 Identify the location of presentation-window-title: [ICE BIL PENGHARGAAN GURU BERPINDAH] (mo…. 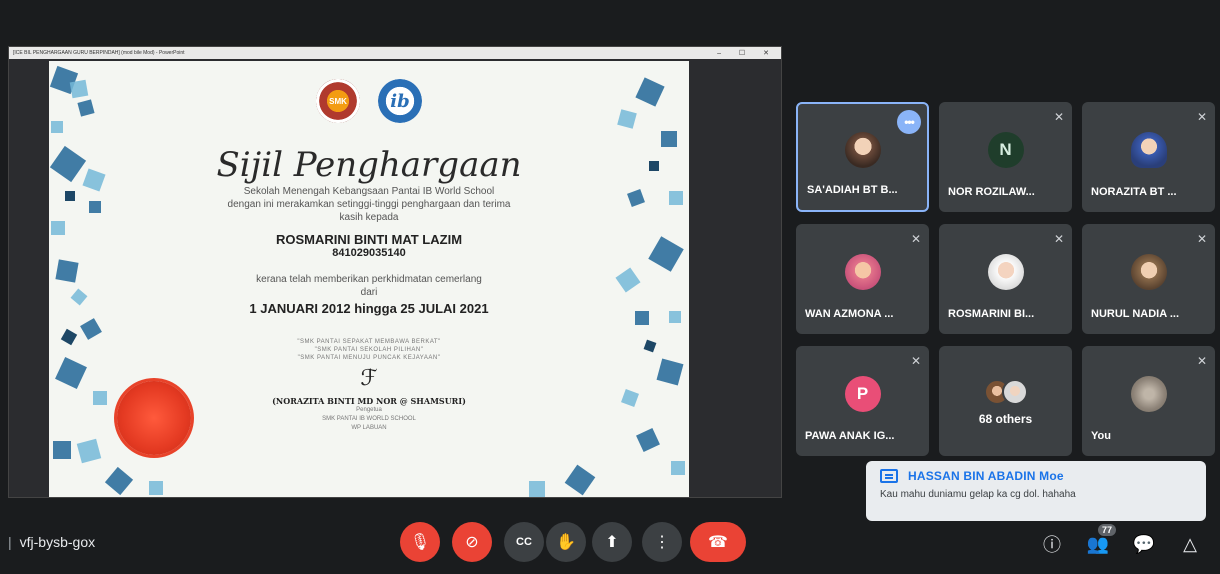
(99, 53).